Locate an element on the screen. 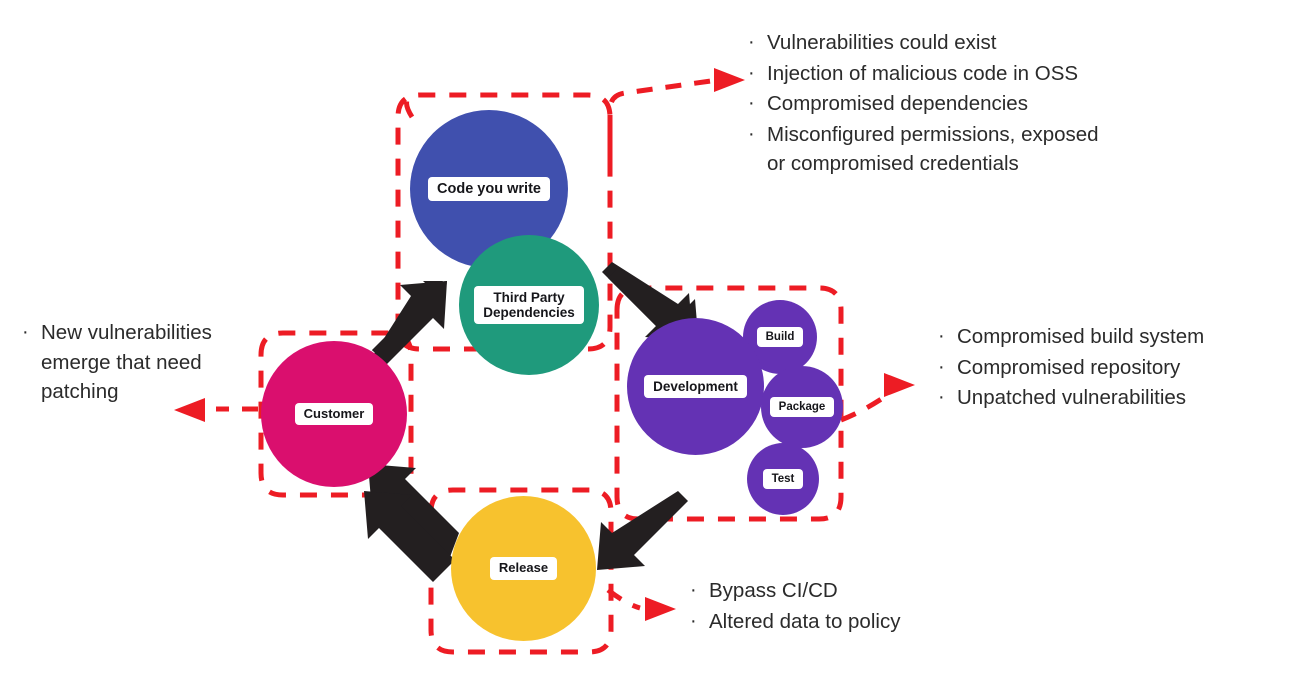 This screenshot has width=1294, height=698. stage-node-test: Test is located at coordinates (783, 479).